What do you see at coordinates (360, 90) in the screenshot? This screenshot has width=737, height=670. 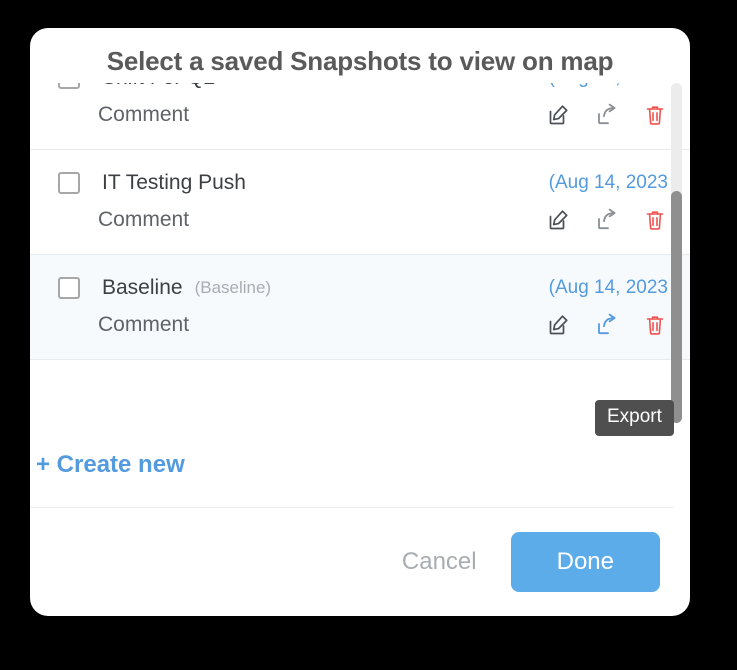 I see `snapshot-row-header: Shift For Q2 (Aug 14, 2023` at bounding box center [360, 90].